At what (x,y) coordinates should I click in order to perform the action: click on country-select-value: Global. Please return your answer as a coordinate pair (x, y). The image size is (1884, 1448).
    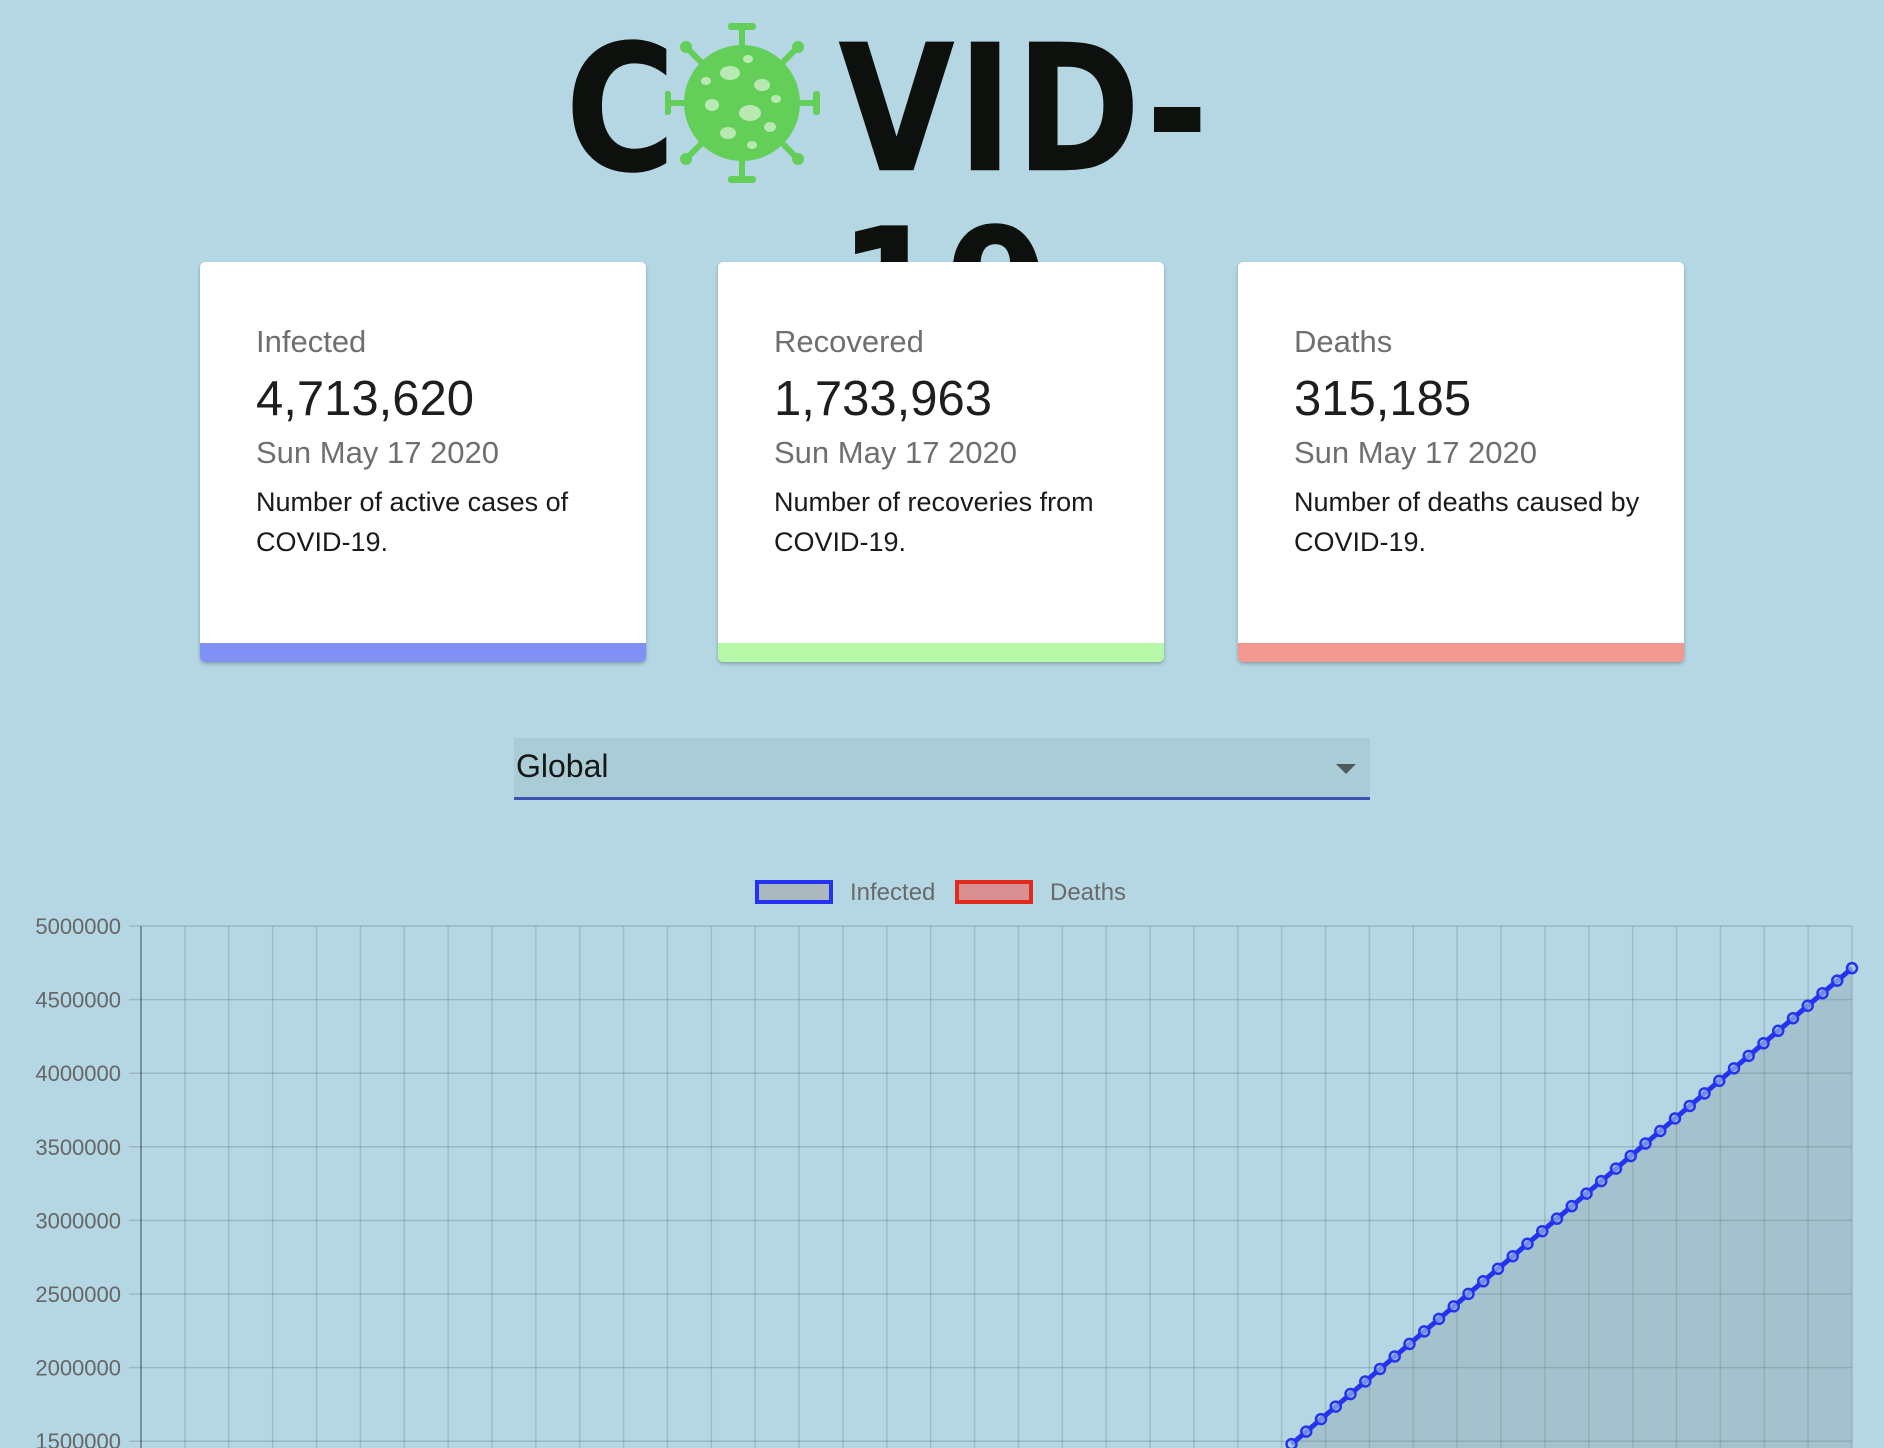
    Looking at the image, I should click on (562, 766).